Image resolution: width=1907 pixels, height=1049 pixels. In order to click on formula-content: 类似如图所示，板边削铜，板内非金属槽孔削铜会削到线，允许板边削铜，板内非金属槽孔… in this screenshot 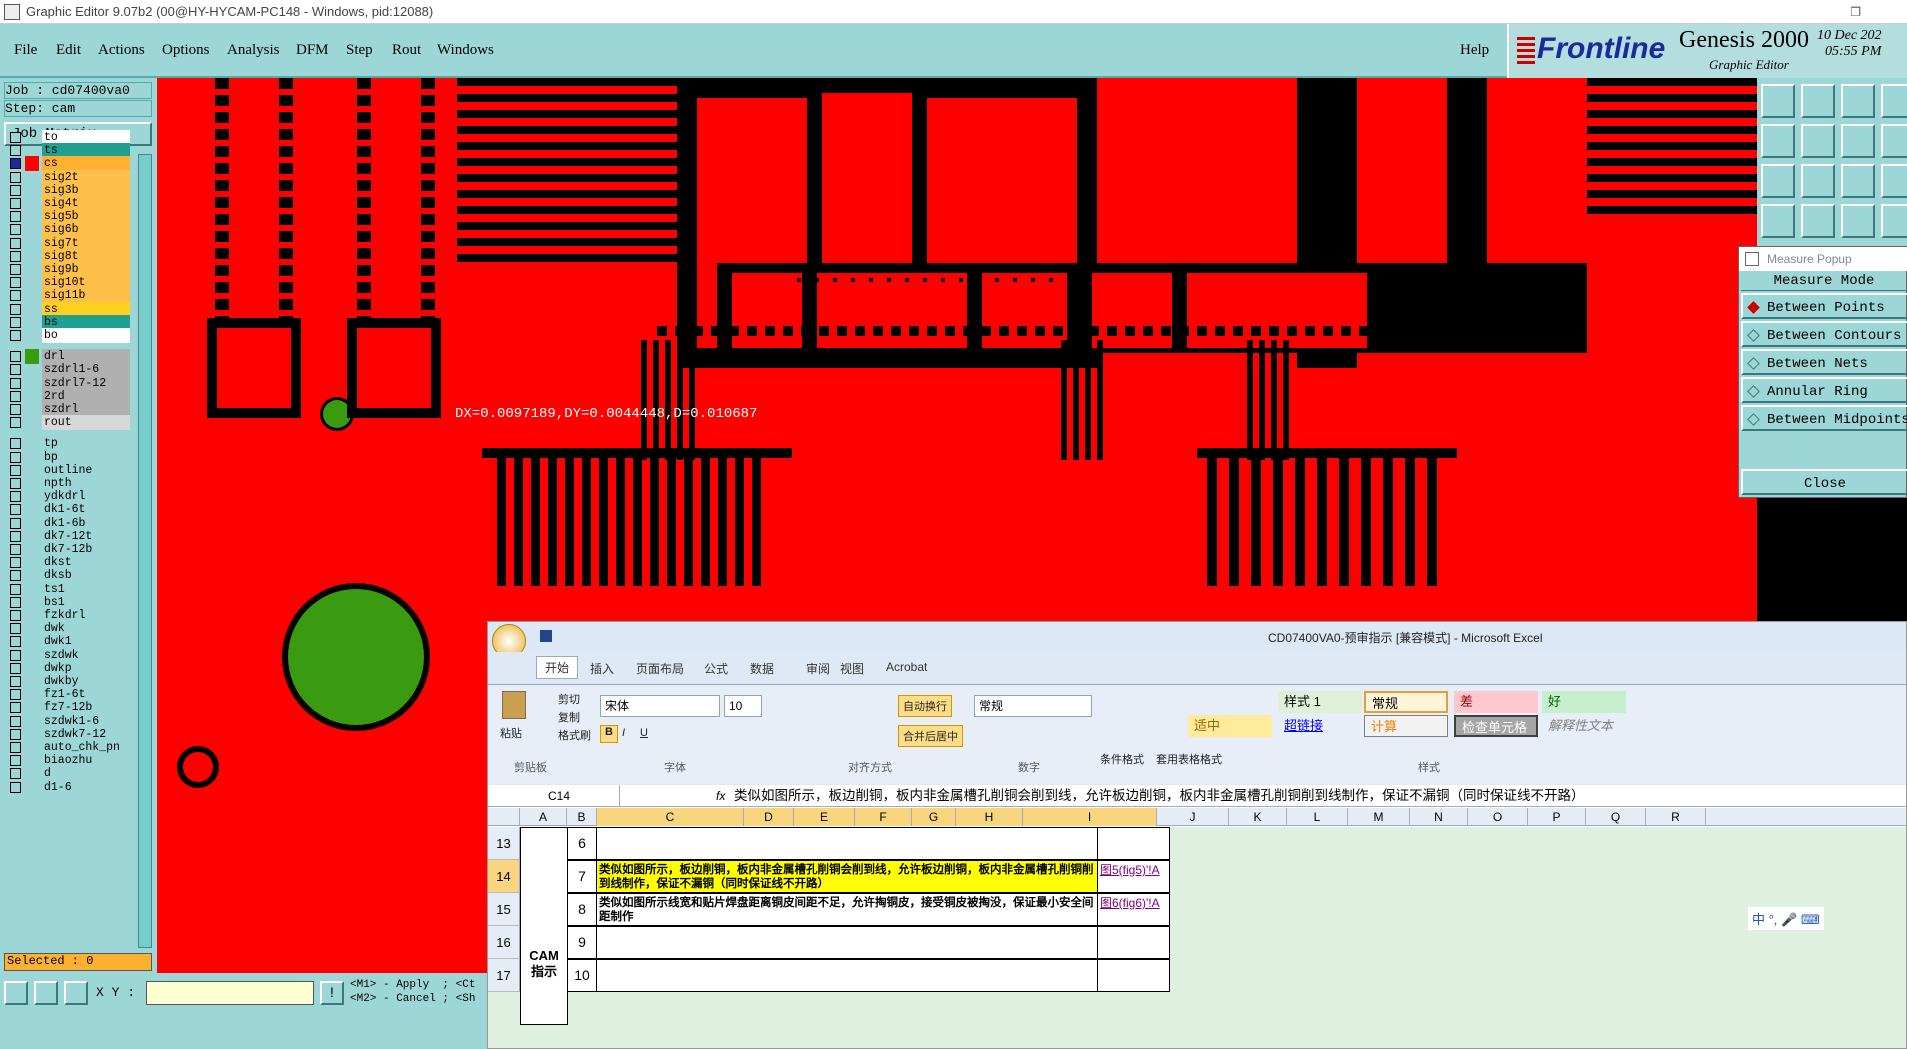, I will do `click(1159, 796)`.